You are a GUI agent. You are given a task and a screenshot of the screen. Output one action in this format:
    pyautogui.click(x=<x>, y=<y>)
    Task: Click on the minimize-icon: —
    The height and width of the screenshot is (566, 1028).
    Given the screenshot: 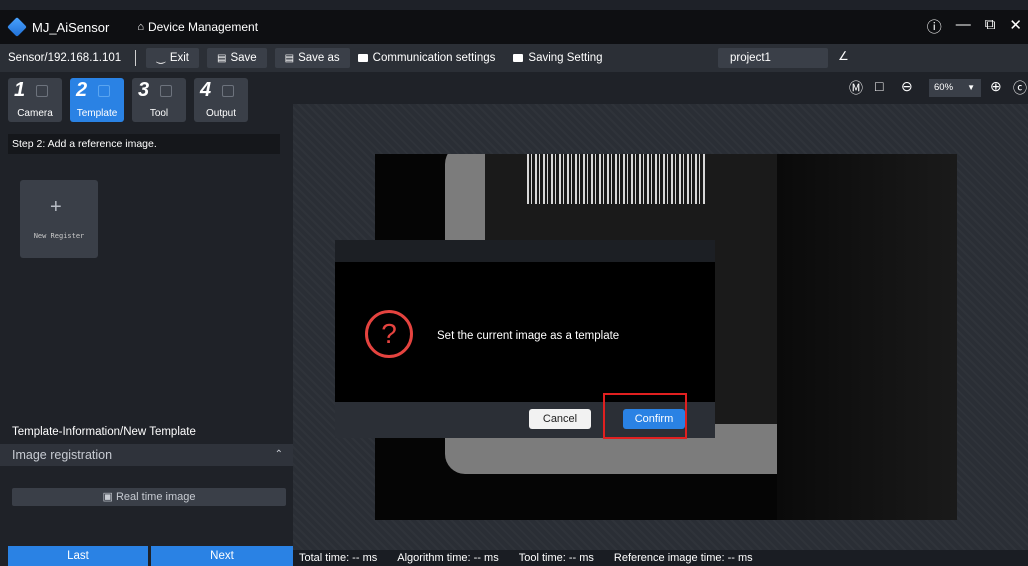 What is the action you would take?
    pyautogui.click(x=963, y=26)
    